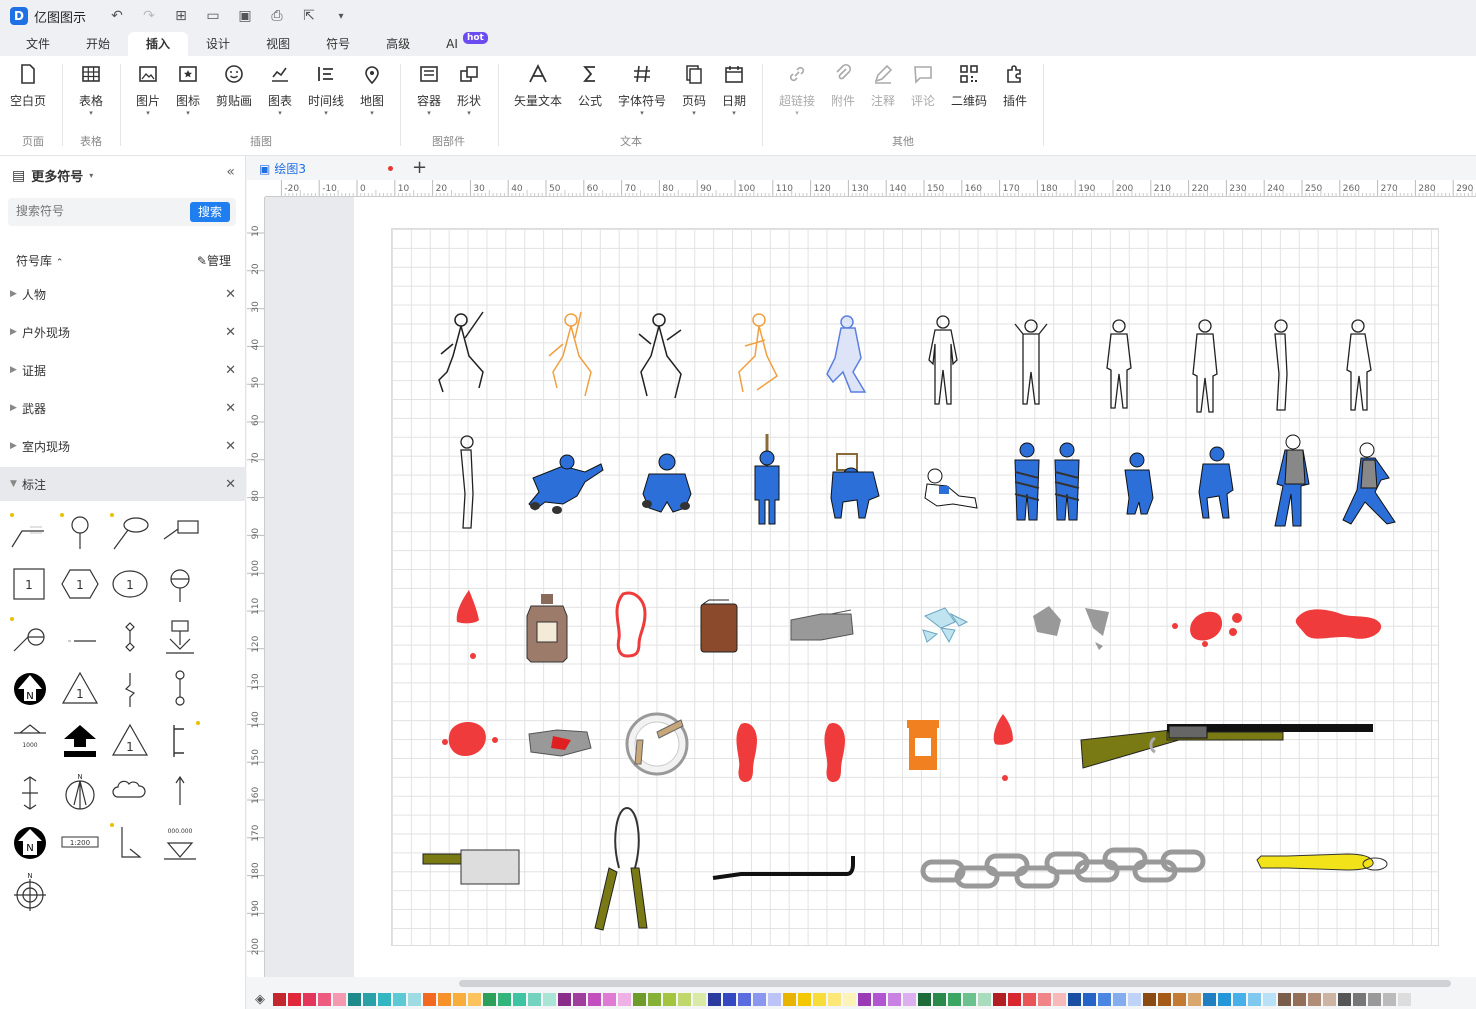 The height and width of the screenshot is (1009, 1476). Describe the element at coordinates (642, 89) in the screenshot. I see `font-symbol-button: 字体符号 ▾` at that location.